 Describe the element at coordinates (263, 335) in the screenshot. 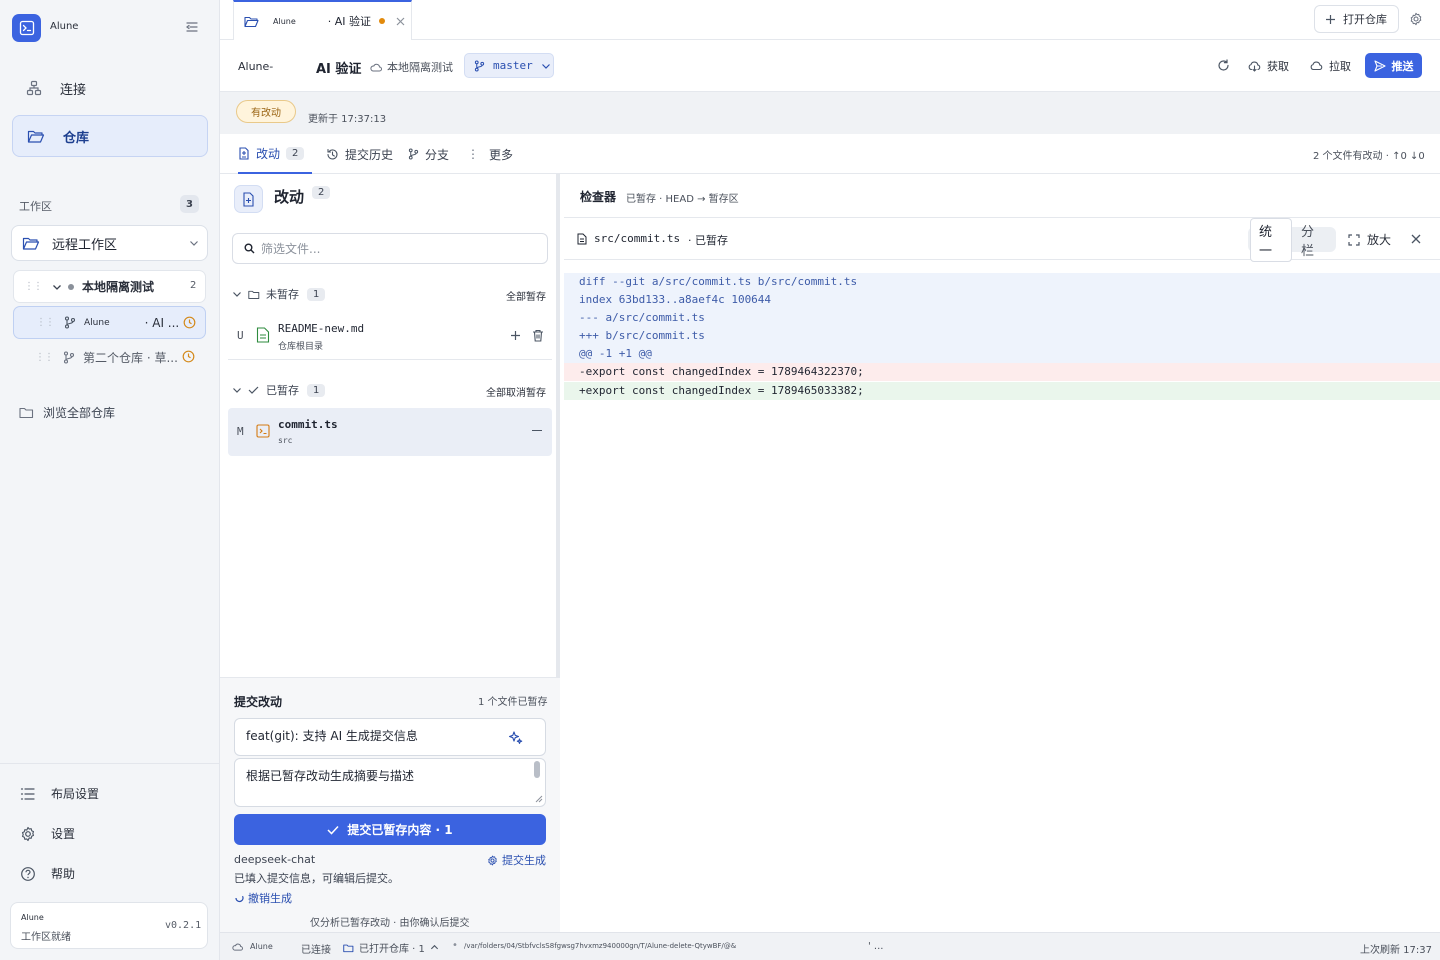

I see `markdown-file-icon` at that location.